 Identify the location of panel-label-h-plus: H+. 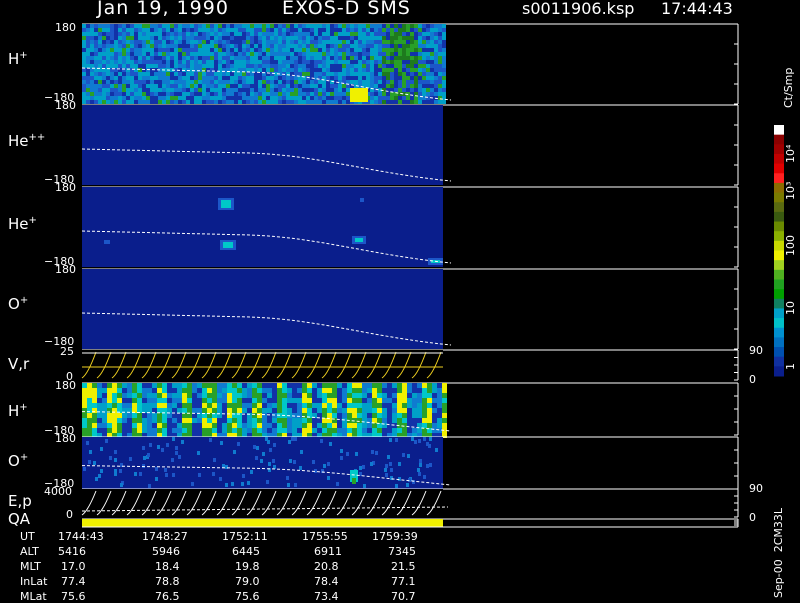
(18, 59).